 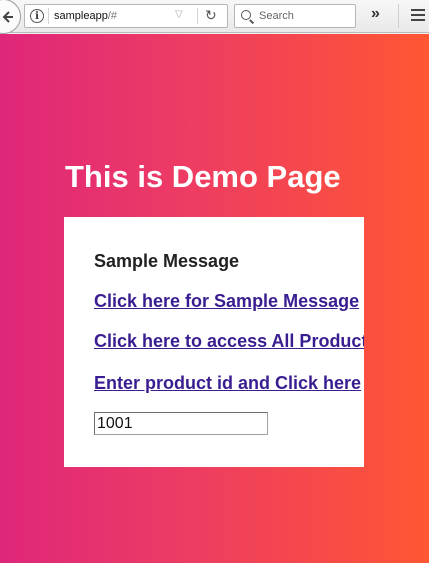 I want to click on url-text: sampleapp/#, so click(x=85, y=16).